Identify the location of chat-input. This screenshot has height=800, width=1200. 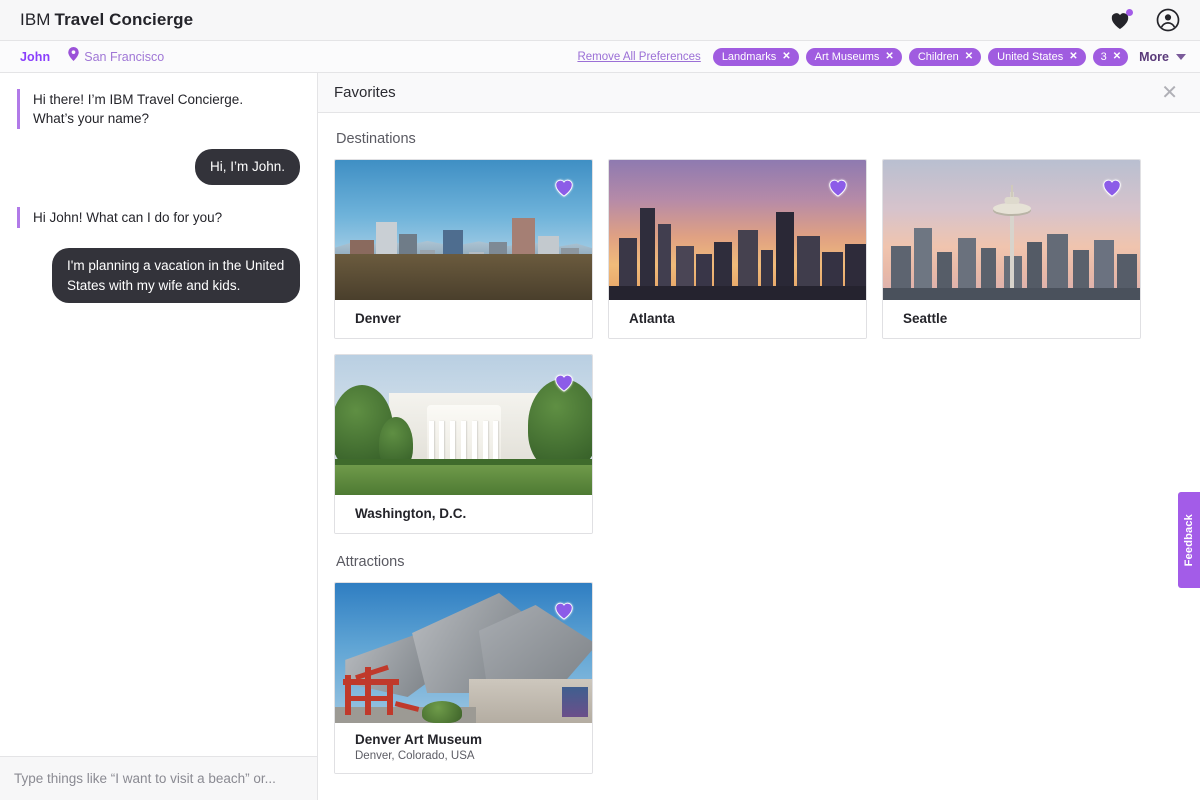
(158, 778).